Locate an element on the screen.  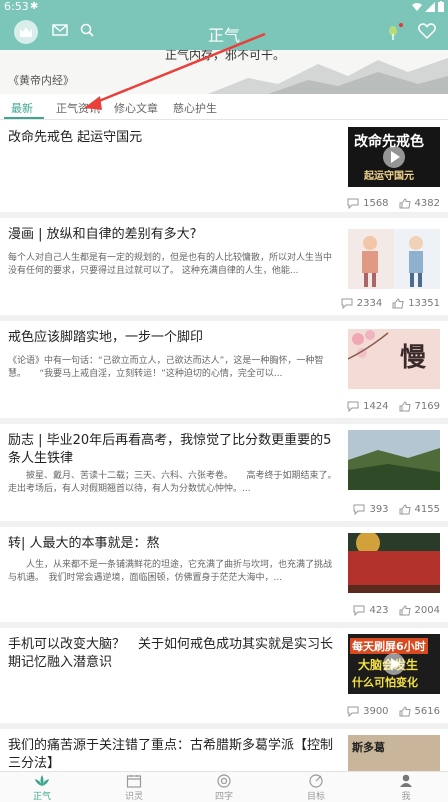
status-icons is located at coordinates (428, 6).